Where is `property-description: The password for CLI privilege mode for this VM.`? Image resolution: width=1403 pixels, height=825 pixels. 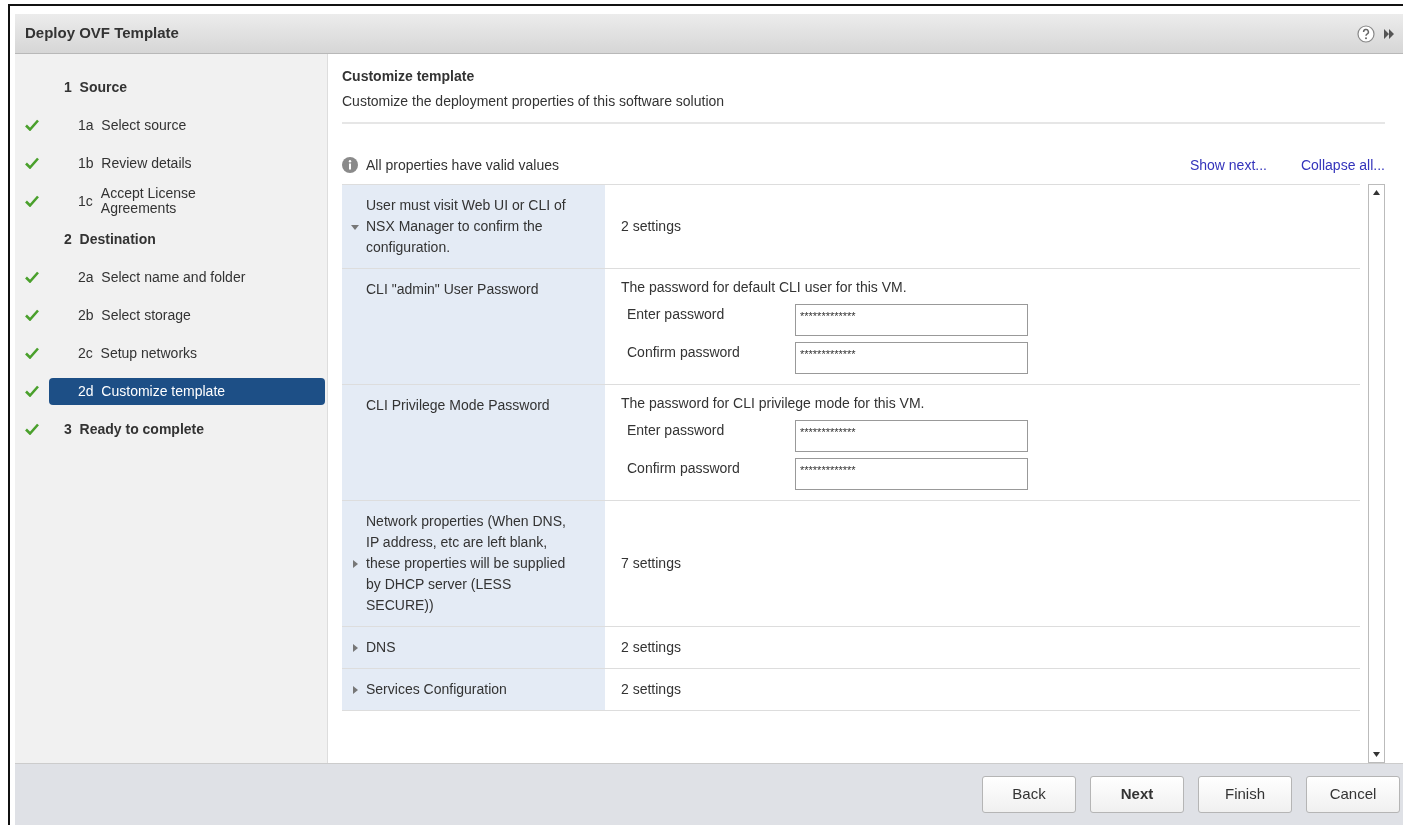
property-description: The password for CLI privilege mode for this VM. is located at coordinates (773, 403).